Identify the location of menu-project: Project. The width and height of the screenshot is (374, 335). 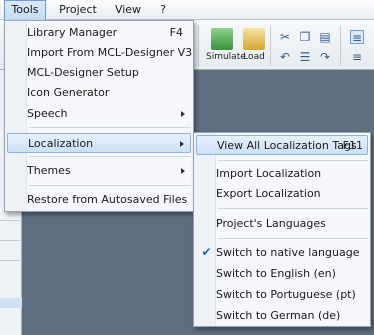
(78, 10).